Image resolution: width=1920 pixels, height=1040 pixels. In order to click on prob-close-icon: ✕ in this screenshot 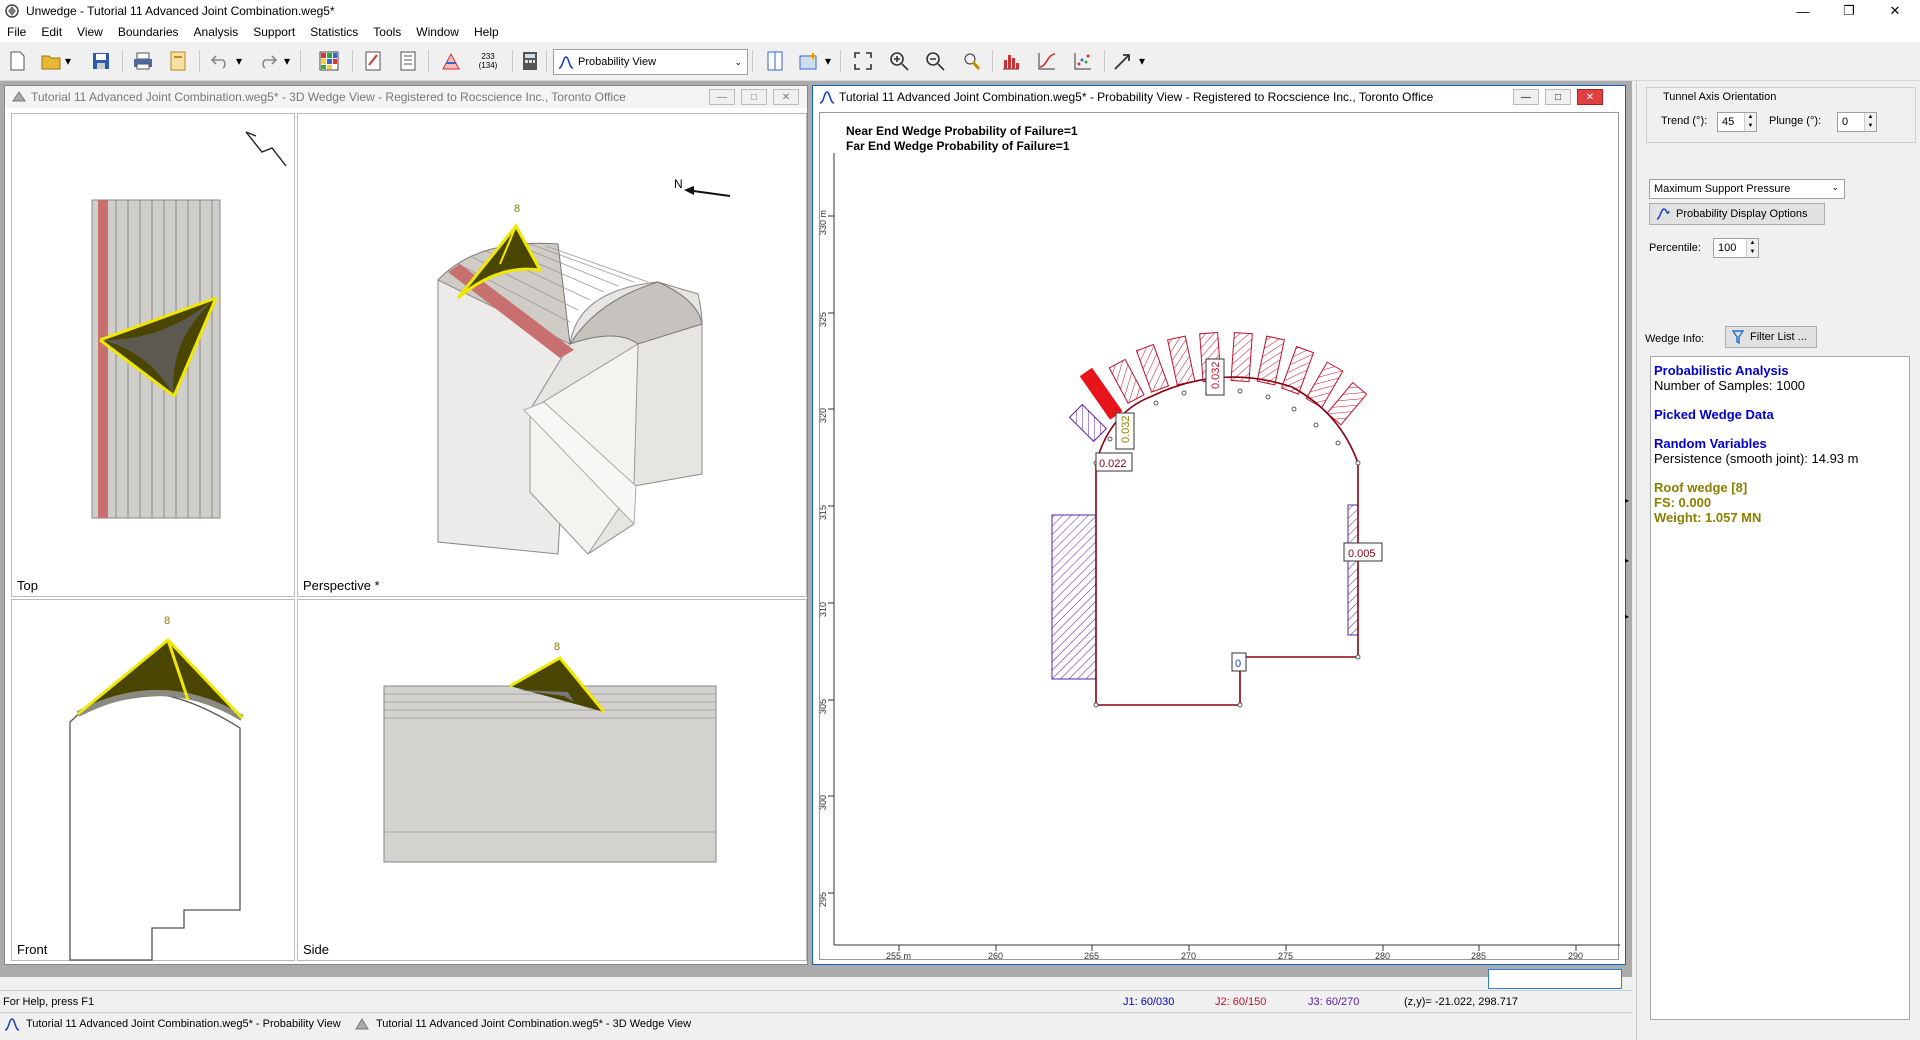, I will do `click(1590, 97)`.